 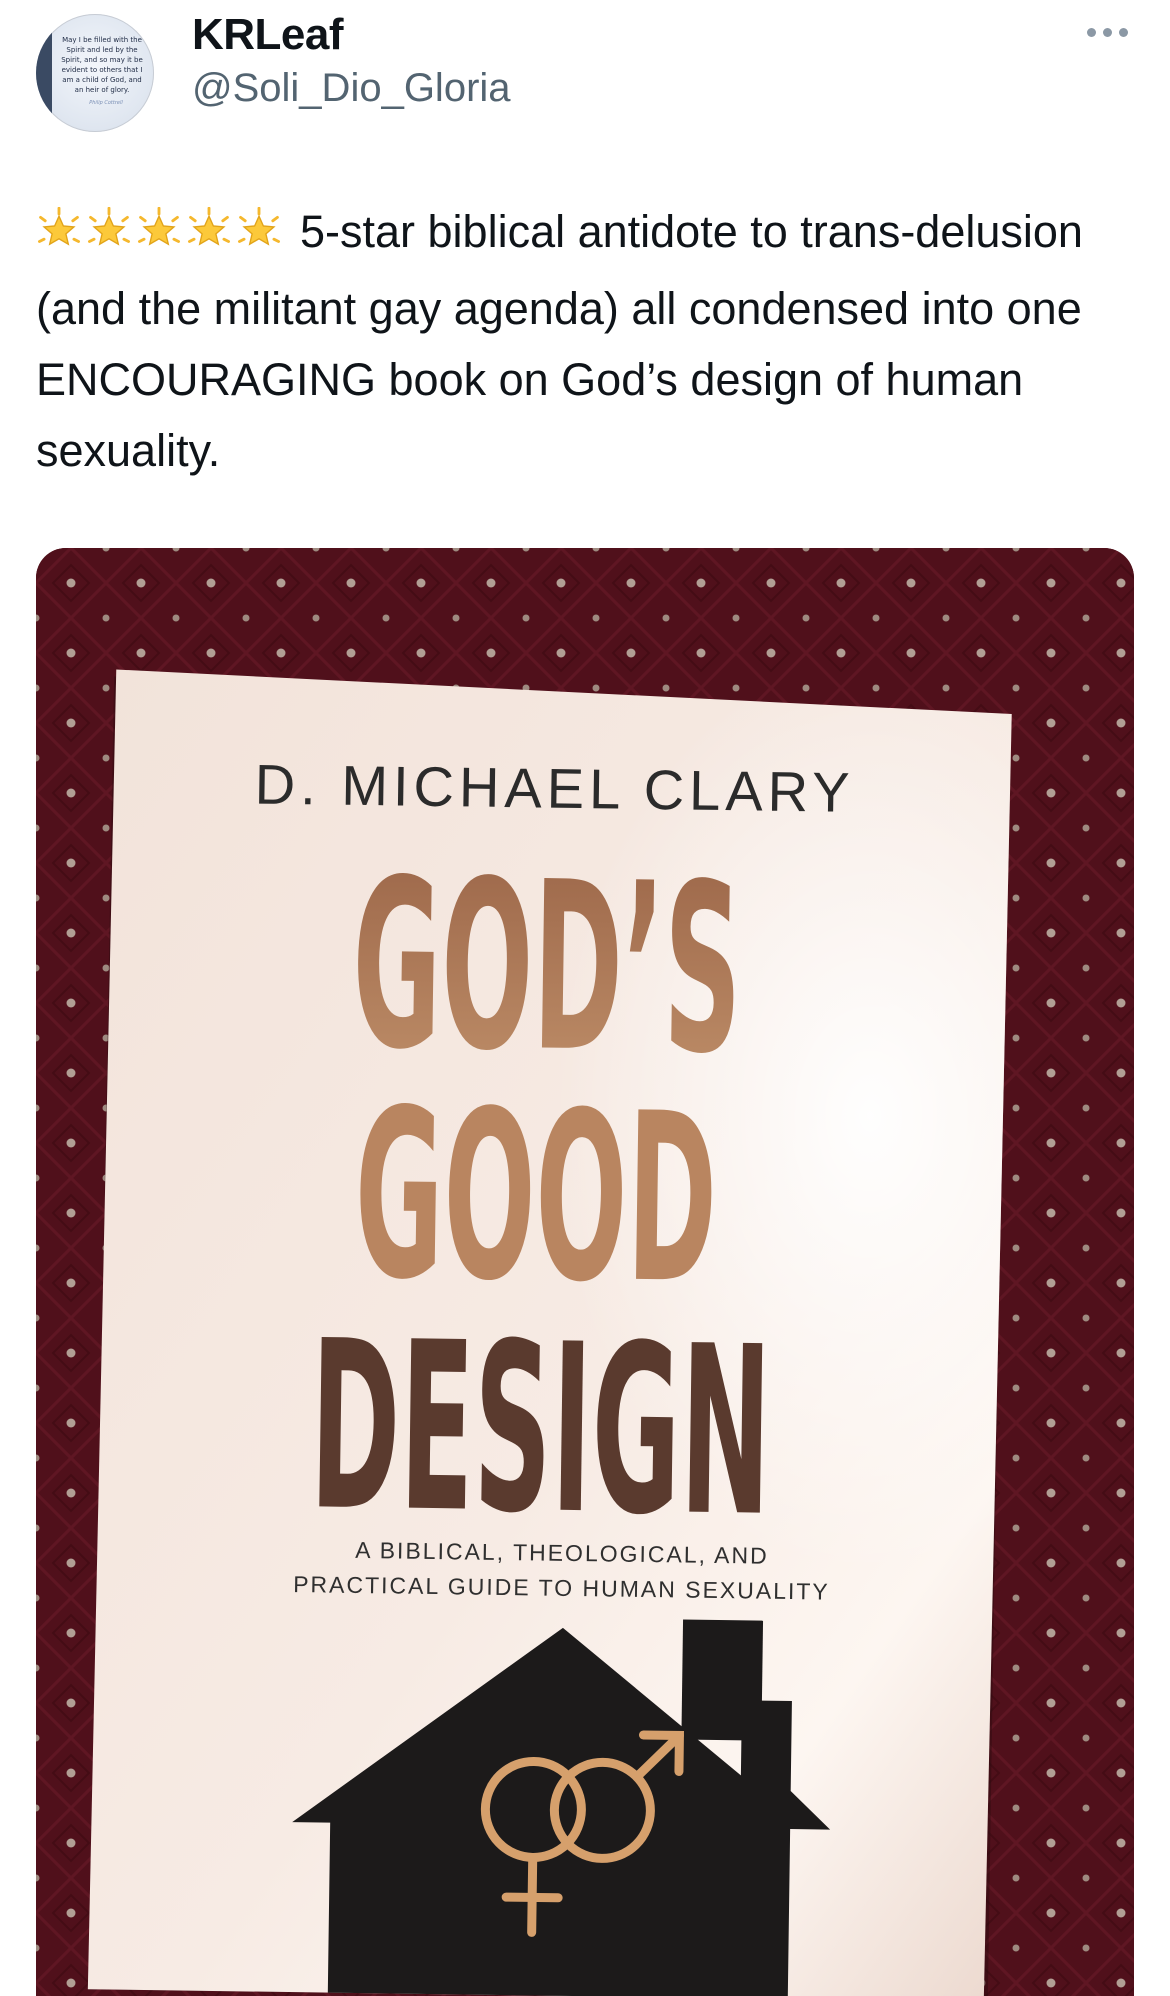 What do you see at coordinates (554, 787) in the screenshot?
I see `book-author: D. MICHAEL CLARY` at bounding box center [554, 787].